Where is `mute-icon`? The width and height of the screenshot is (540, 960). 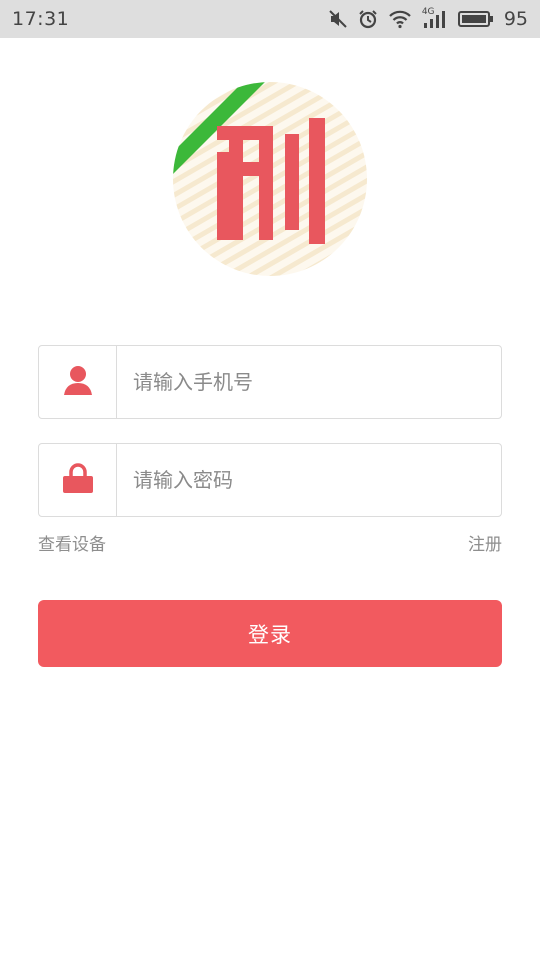
mute-icon is located at coordinates (338, 19).